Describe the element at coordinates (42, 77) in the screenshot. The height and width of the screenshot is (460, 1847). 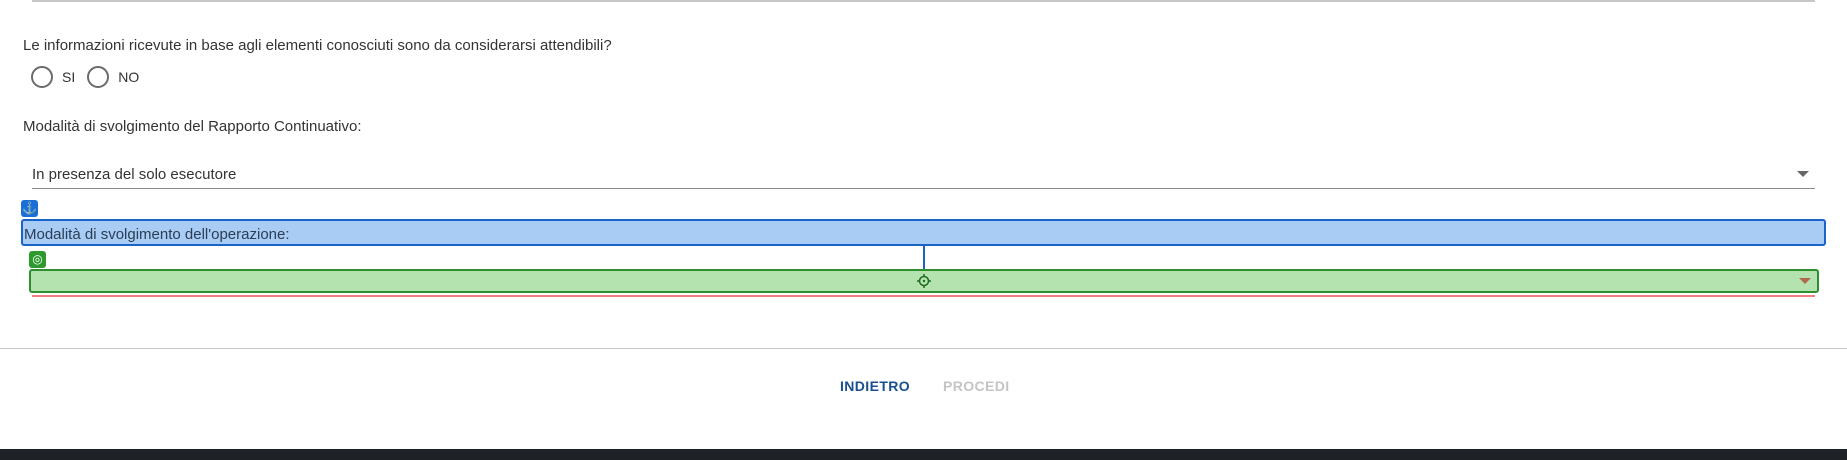
I see `radio-si-circle` at that location.